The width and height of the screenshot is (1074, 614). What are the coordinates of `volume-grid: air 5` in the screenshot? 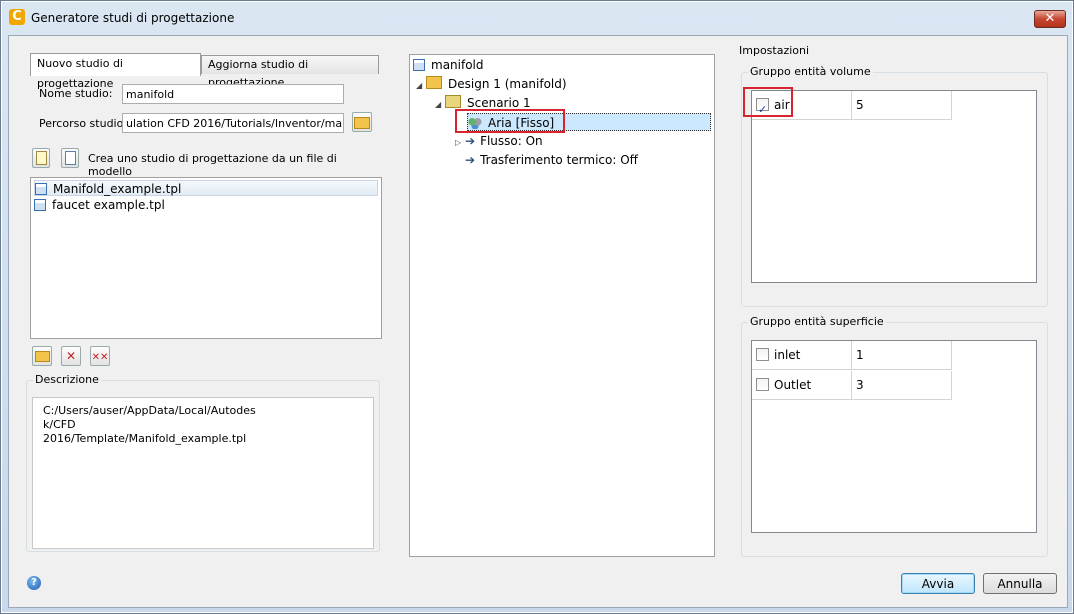 It's located at (894, 186).